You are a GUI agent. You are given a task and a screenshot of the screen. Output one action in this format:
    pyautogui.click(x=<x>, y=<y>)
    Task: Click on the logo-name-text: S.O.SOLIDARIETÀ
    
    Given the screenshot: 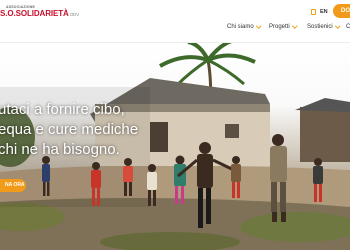 What is the action you would take?
    pyautogui.click(x=34, y=13)
    